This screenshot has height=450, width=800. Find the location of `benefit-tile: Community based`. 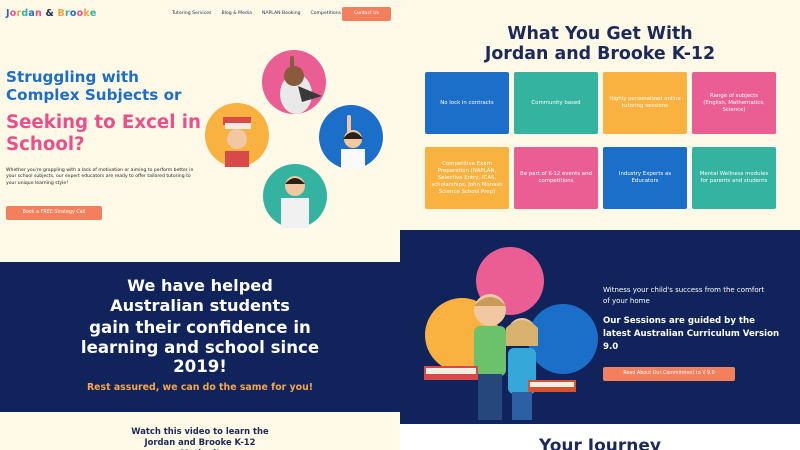

benefit-tile: Community based is located at coordinates (556, 103).